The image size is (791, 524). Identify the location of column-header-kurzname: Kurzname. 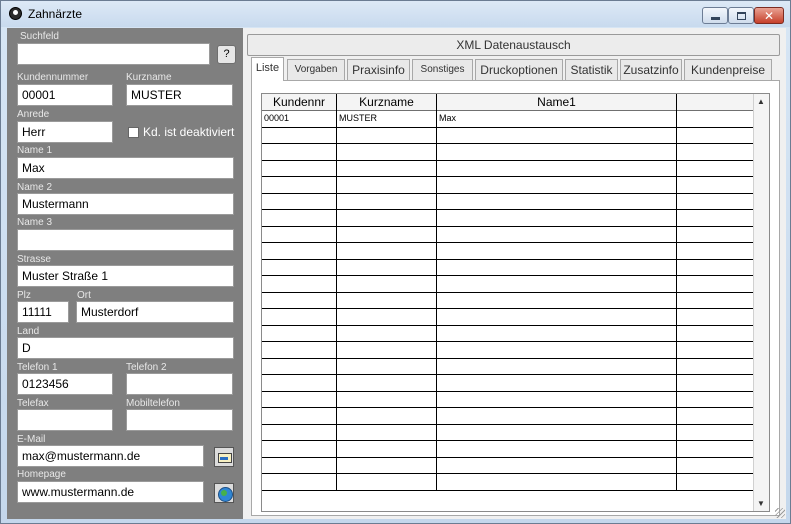
(387, 102).